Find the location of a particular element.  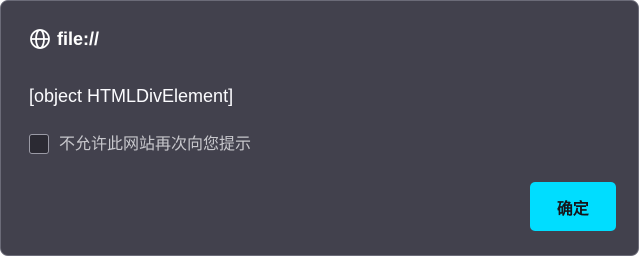

dialog-origin: file:// is located at coordinates (78, 39).